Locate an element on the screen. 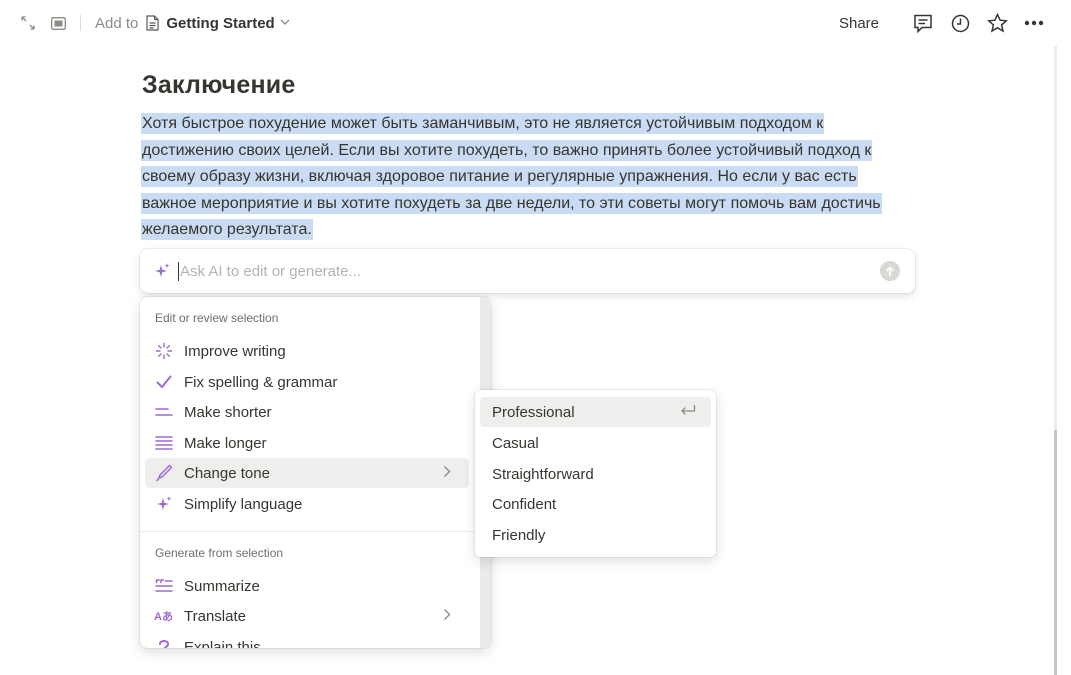  sidebar-icon is located at coordinates (58, 23).